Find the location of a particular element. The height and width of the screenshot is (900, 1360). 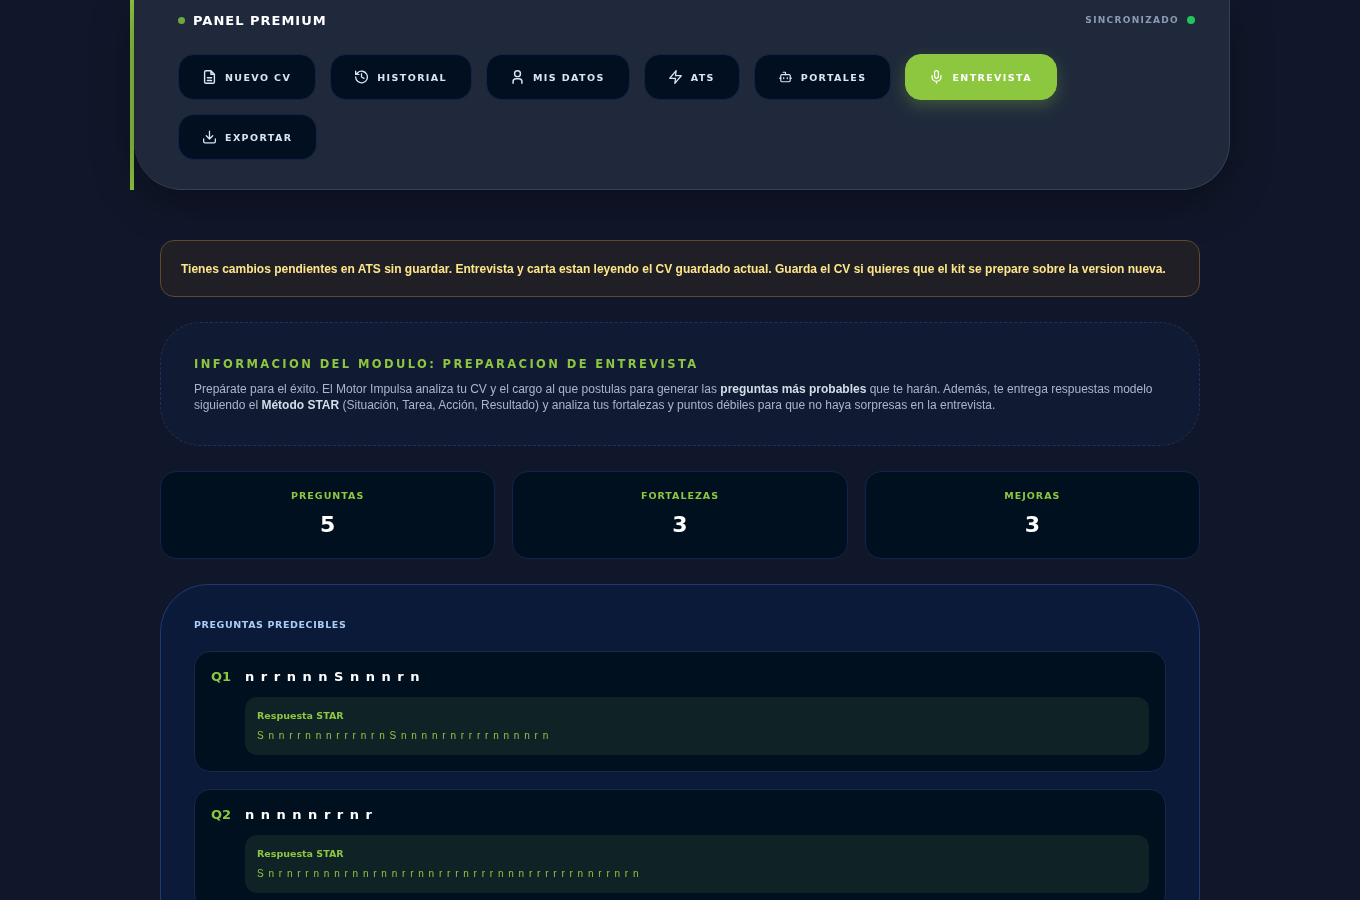

lightning-icon is located at coordinates (675, 77).